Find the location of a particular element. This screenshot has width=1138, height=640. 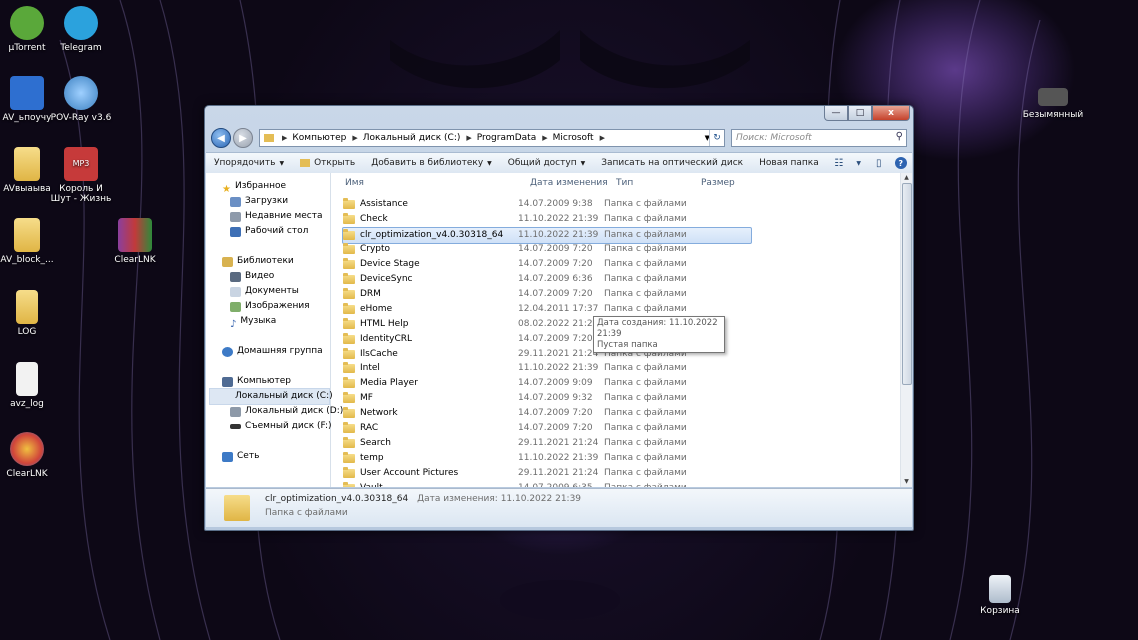

column-type: Тип is located at coordinates (624, 183).